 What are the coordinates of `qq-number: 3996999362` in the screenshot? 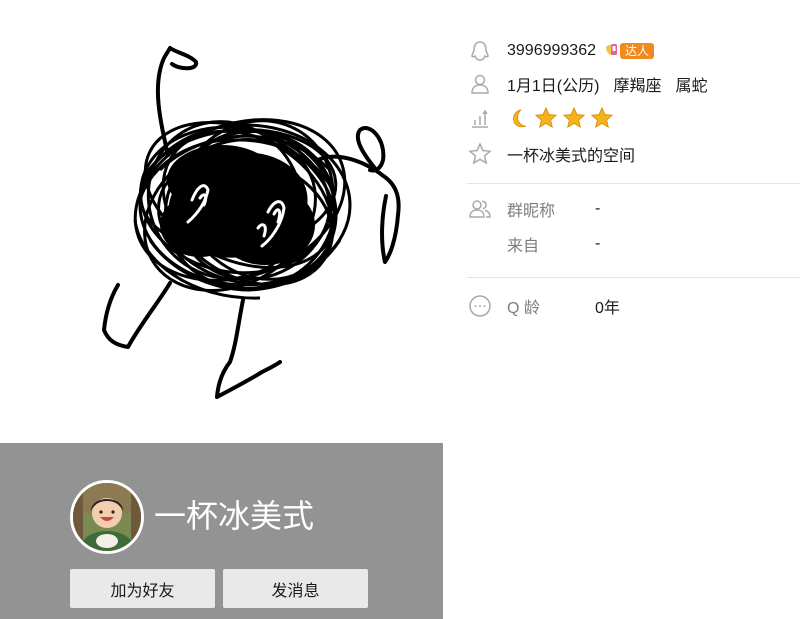 It's located at (551, 50).